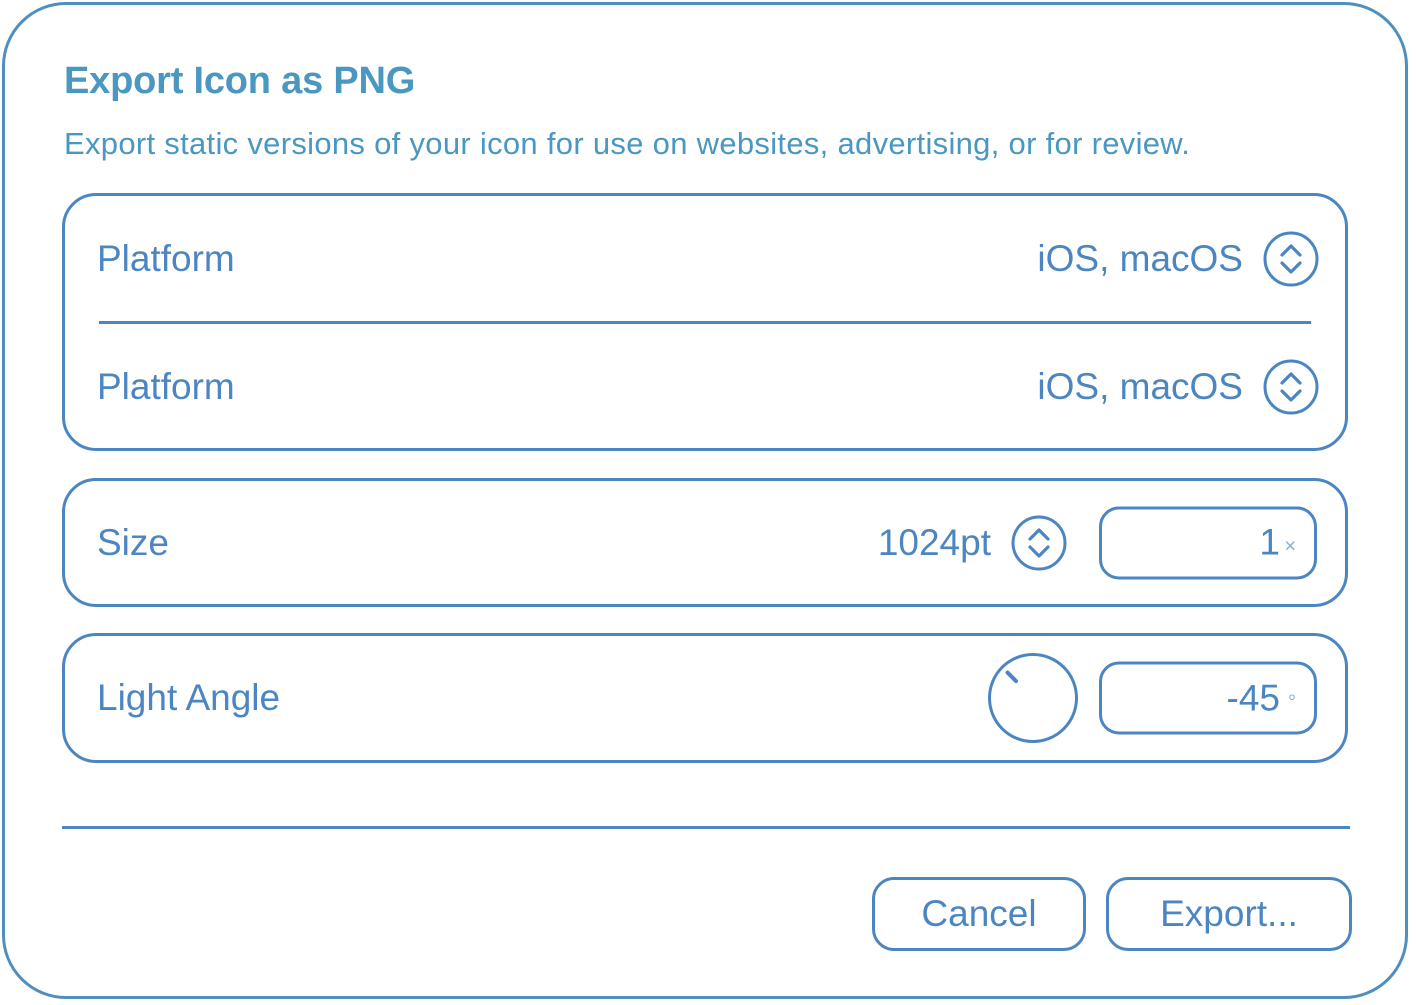 This screenshot has width=1416, height=1005. I want to click on size-value: 1024pt, so click(934, 543).